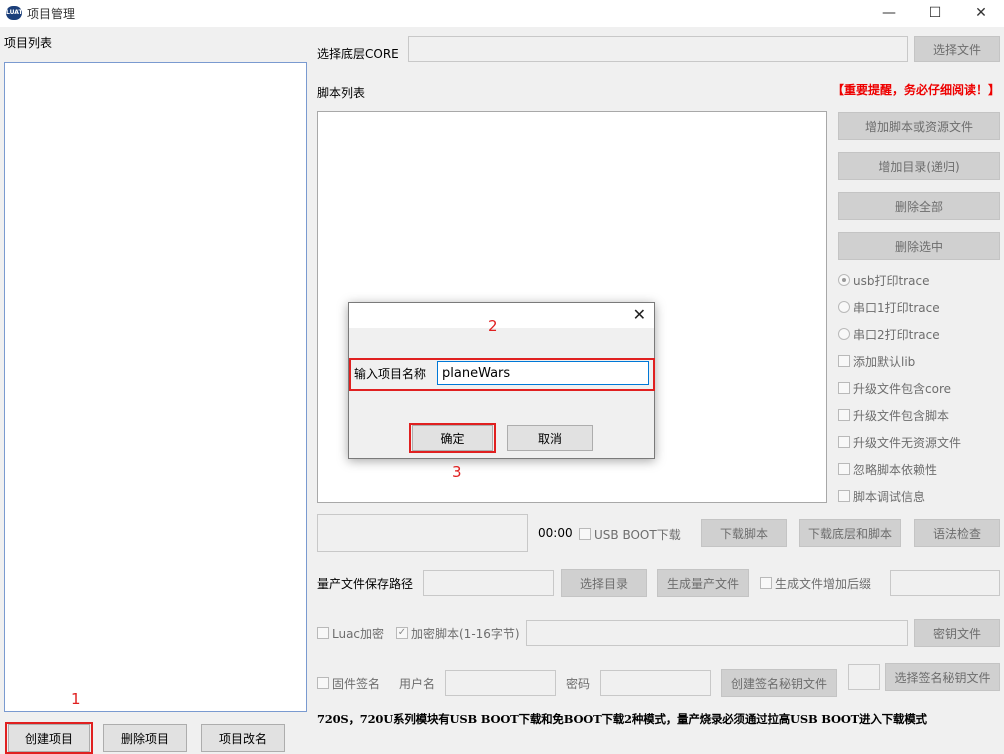  I want to click on create-sign-key-button: 创建签名秘钥文件, so click(779, 683).